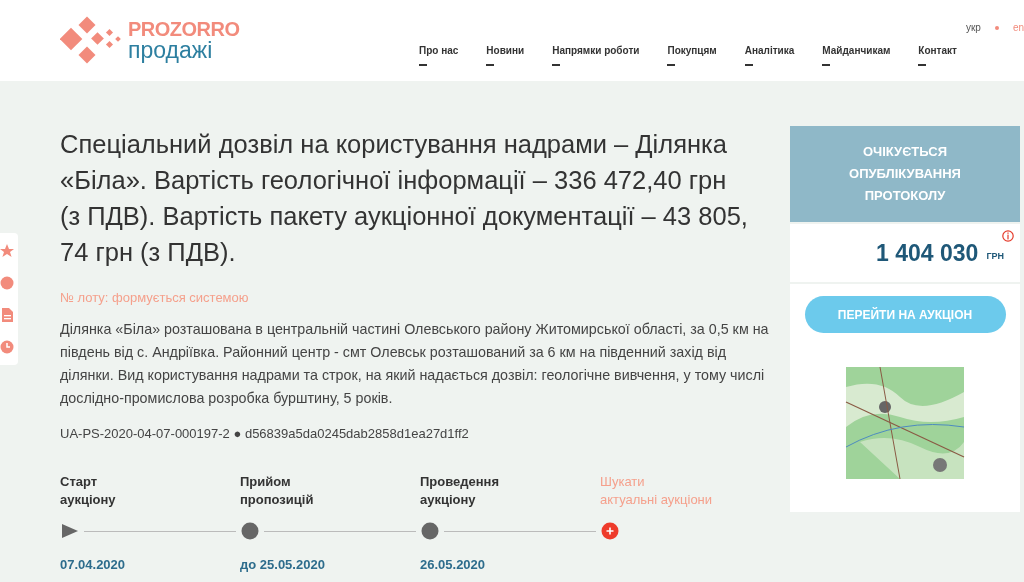 This screenshot has width=1024, height=582. Describe the element at coordinates (856, 58) in the screenshot. I see `nav-link: Майданчикам` at that location.